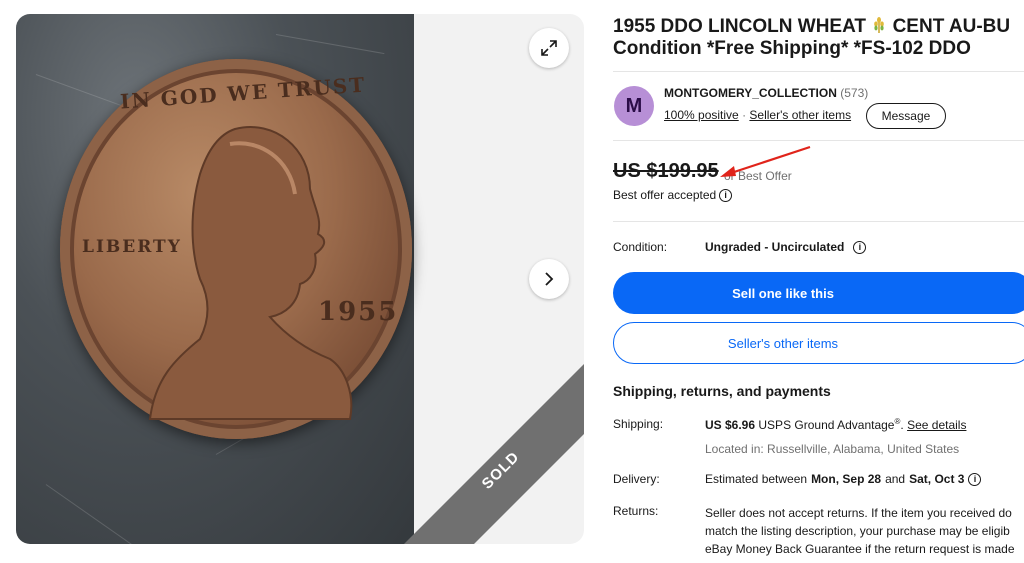  I want to click on next-image-button, so click(549, 279).